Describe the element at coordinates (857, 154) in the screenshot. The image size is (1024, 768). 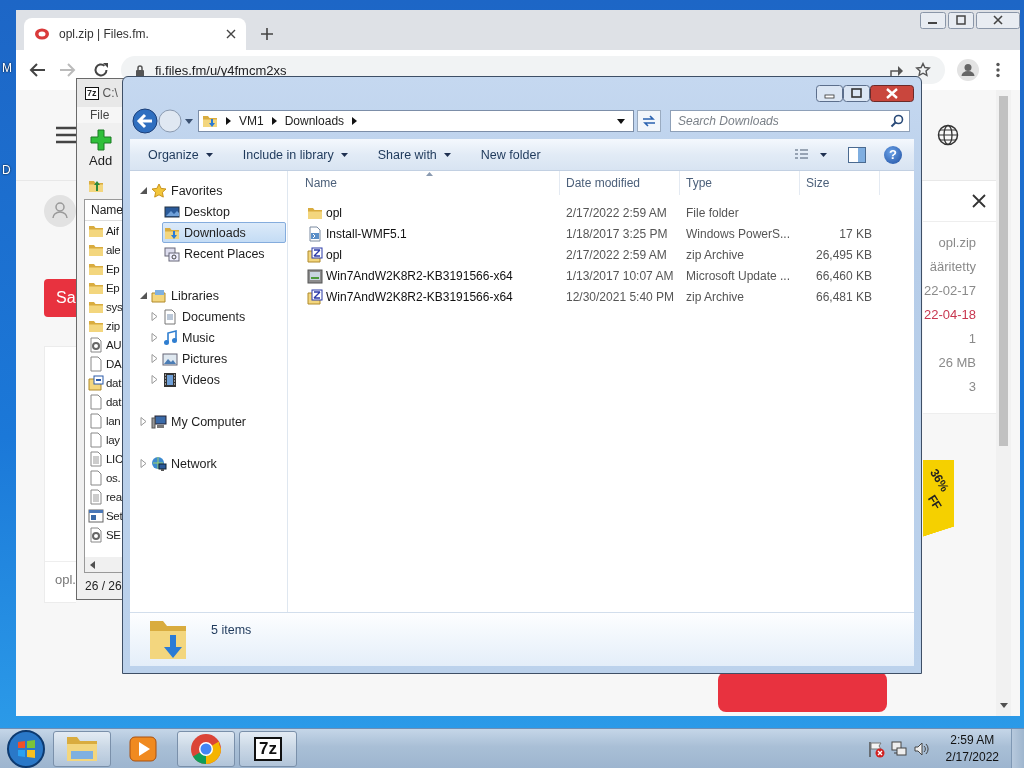
I see `preview-pane-icon` at that location.